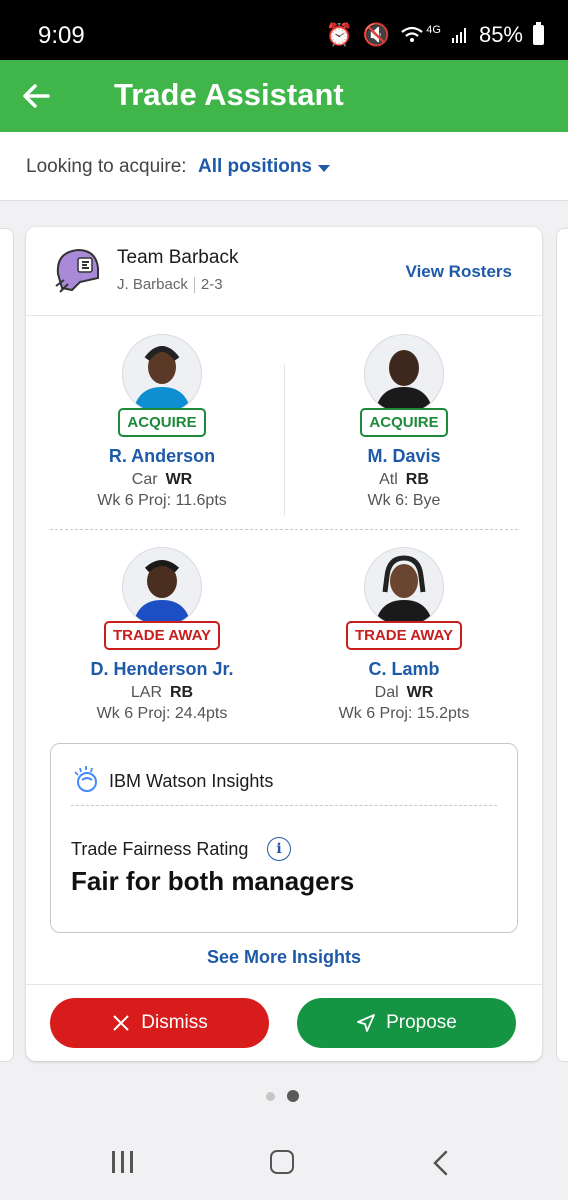 The image size is (568, 1200). I want to click on player-name: M. Davis, so click(404, 456).